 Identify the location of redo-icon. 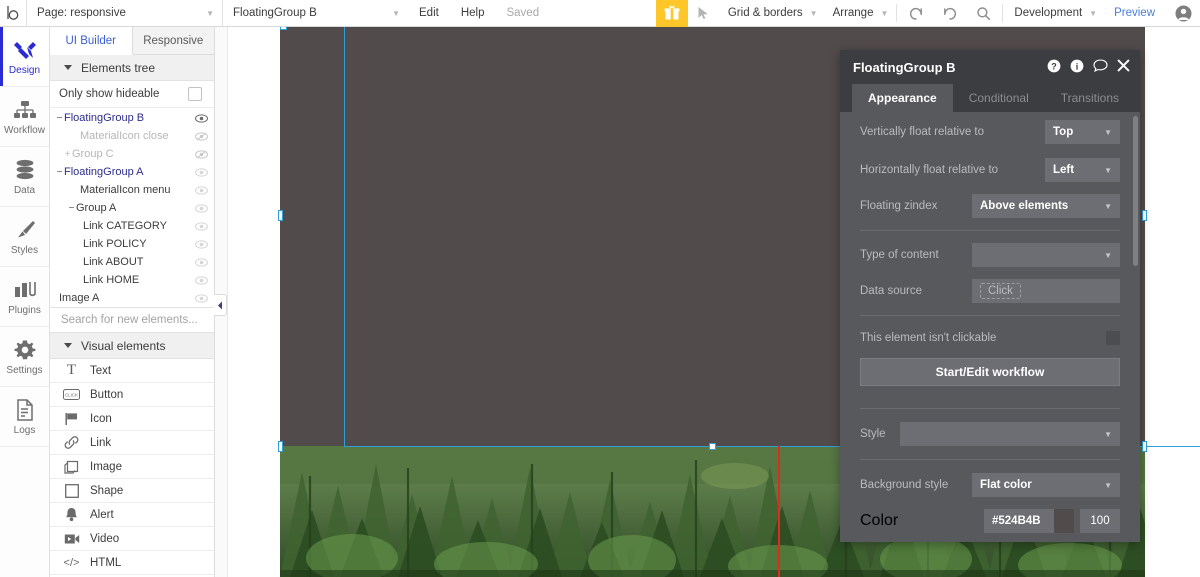
(950, 13).